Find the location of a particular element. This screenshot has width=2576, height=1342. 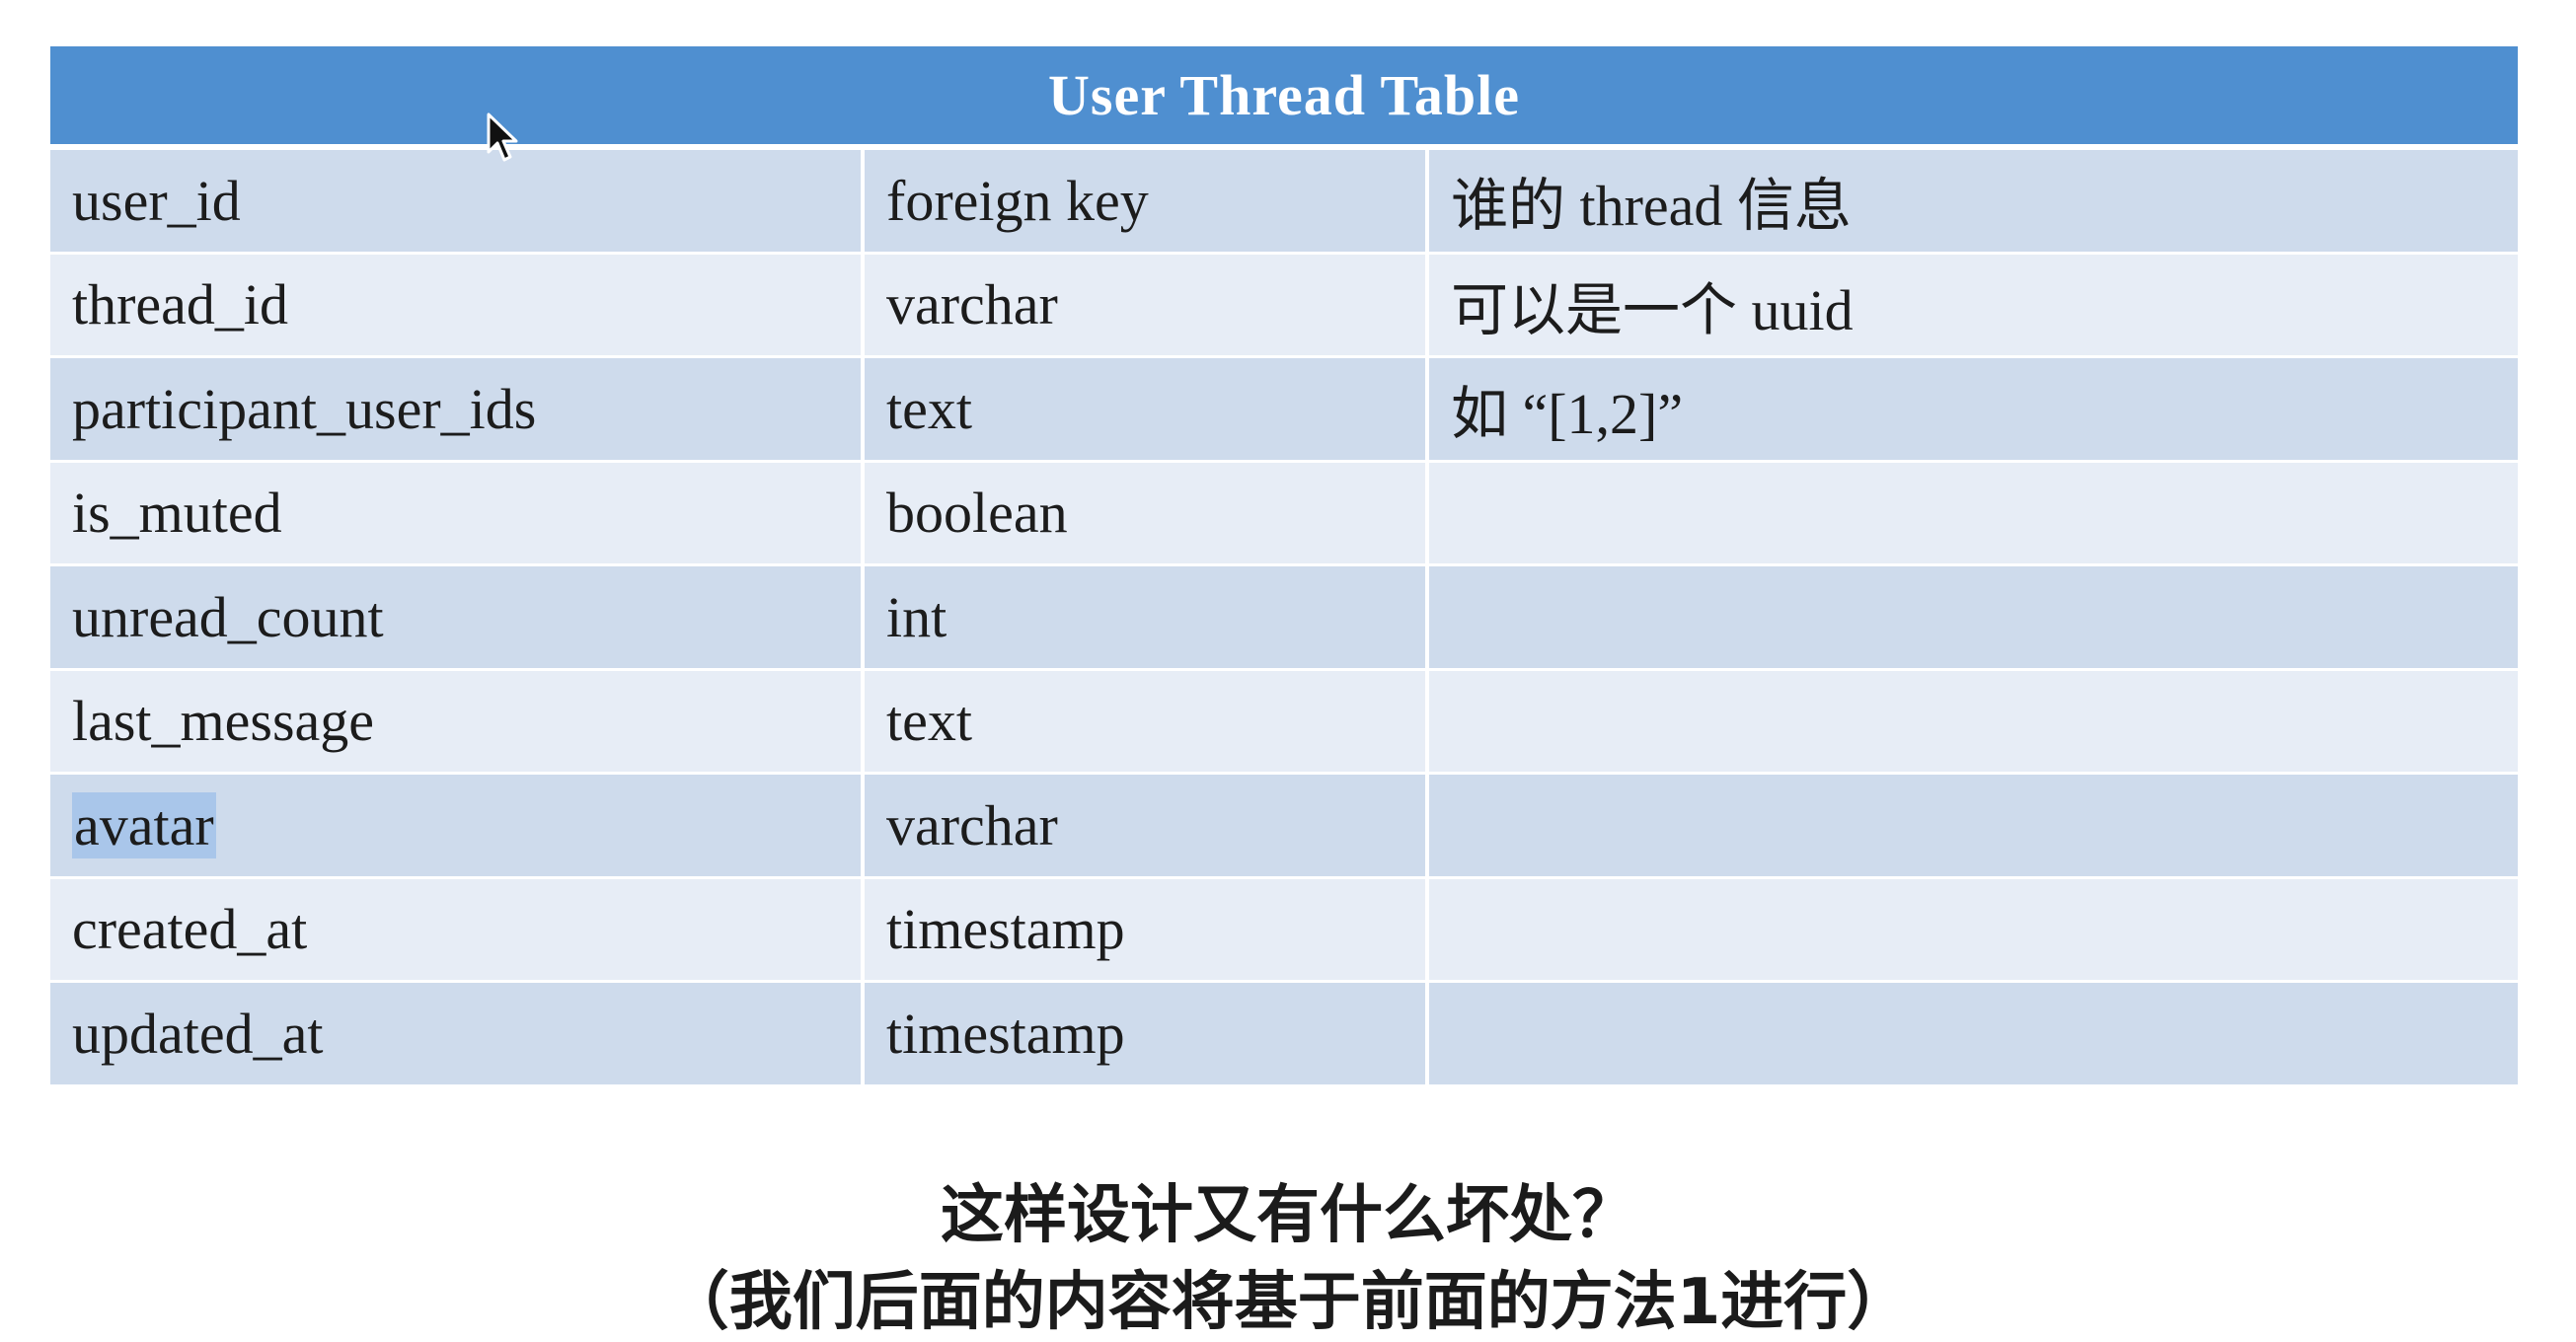

type-cell: foreign key is located at coordinates (1147, 201).